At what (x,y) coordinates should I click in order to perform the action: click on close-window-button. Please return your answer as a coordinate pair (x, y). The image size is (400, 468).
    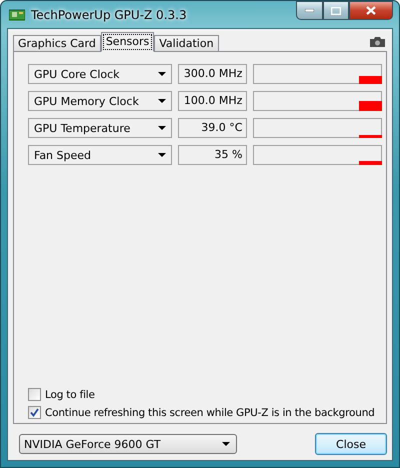
    Looking at the image, I should click on (371, 10).